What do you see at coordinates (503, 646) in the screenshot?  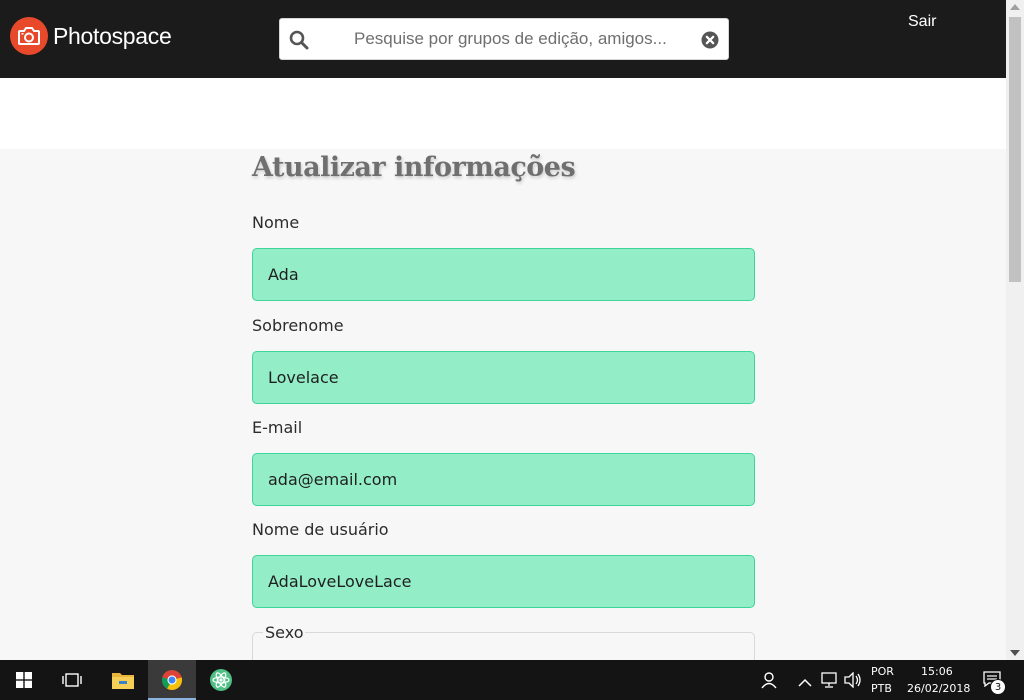 I see `gender-fieldset` at bounding box center [503, 646].